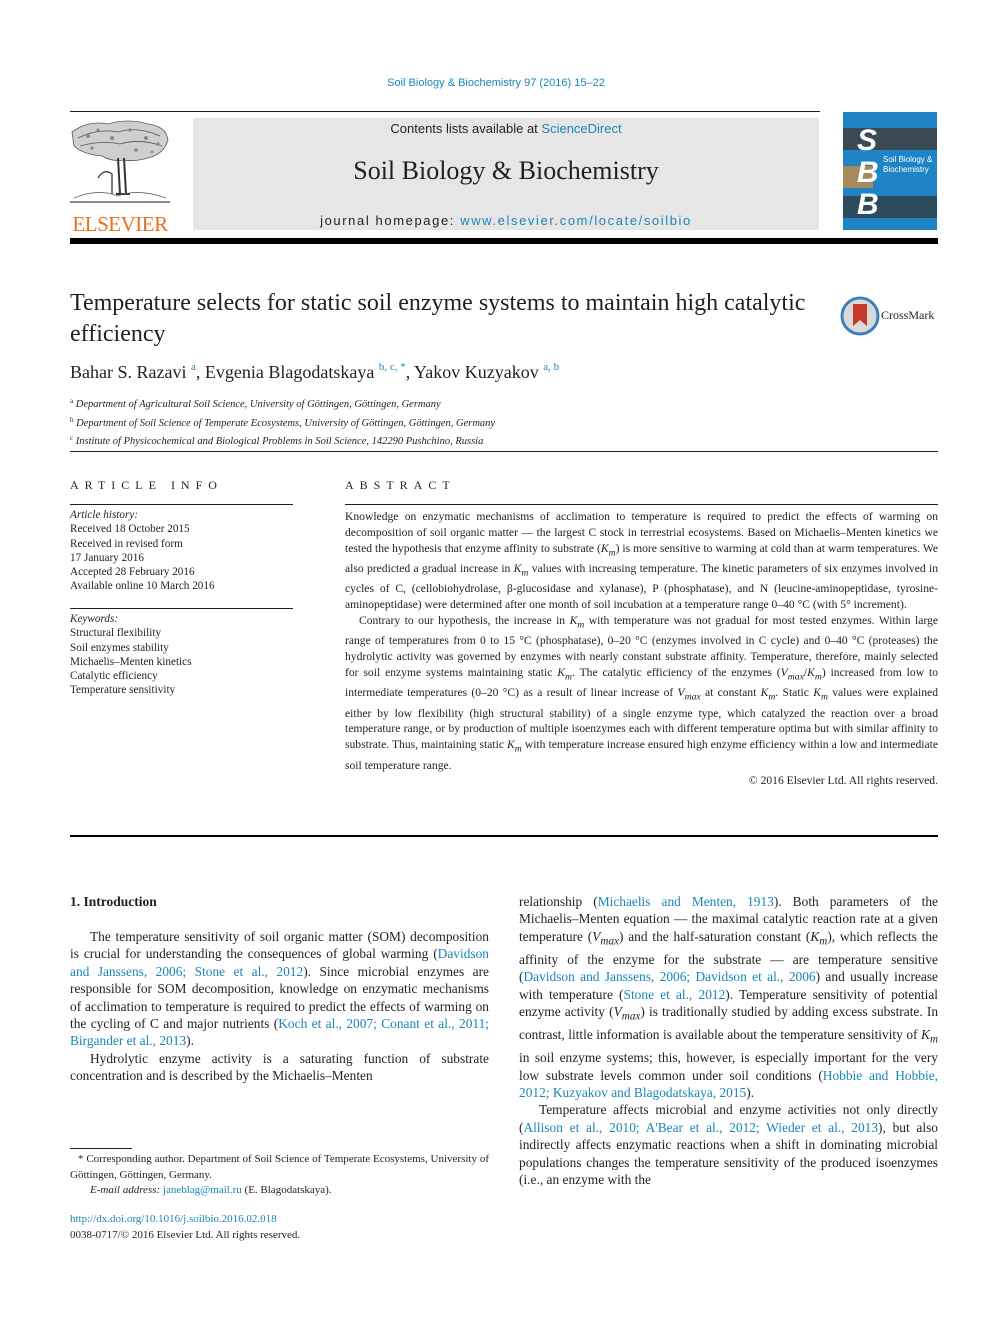 The image size is (992, 1323). Describe the element at coordinates (130, 529) in the screenshot. I see `history-item: Received 18 October 2015` at that location.